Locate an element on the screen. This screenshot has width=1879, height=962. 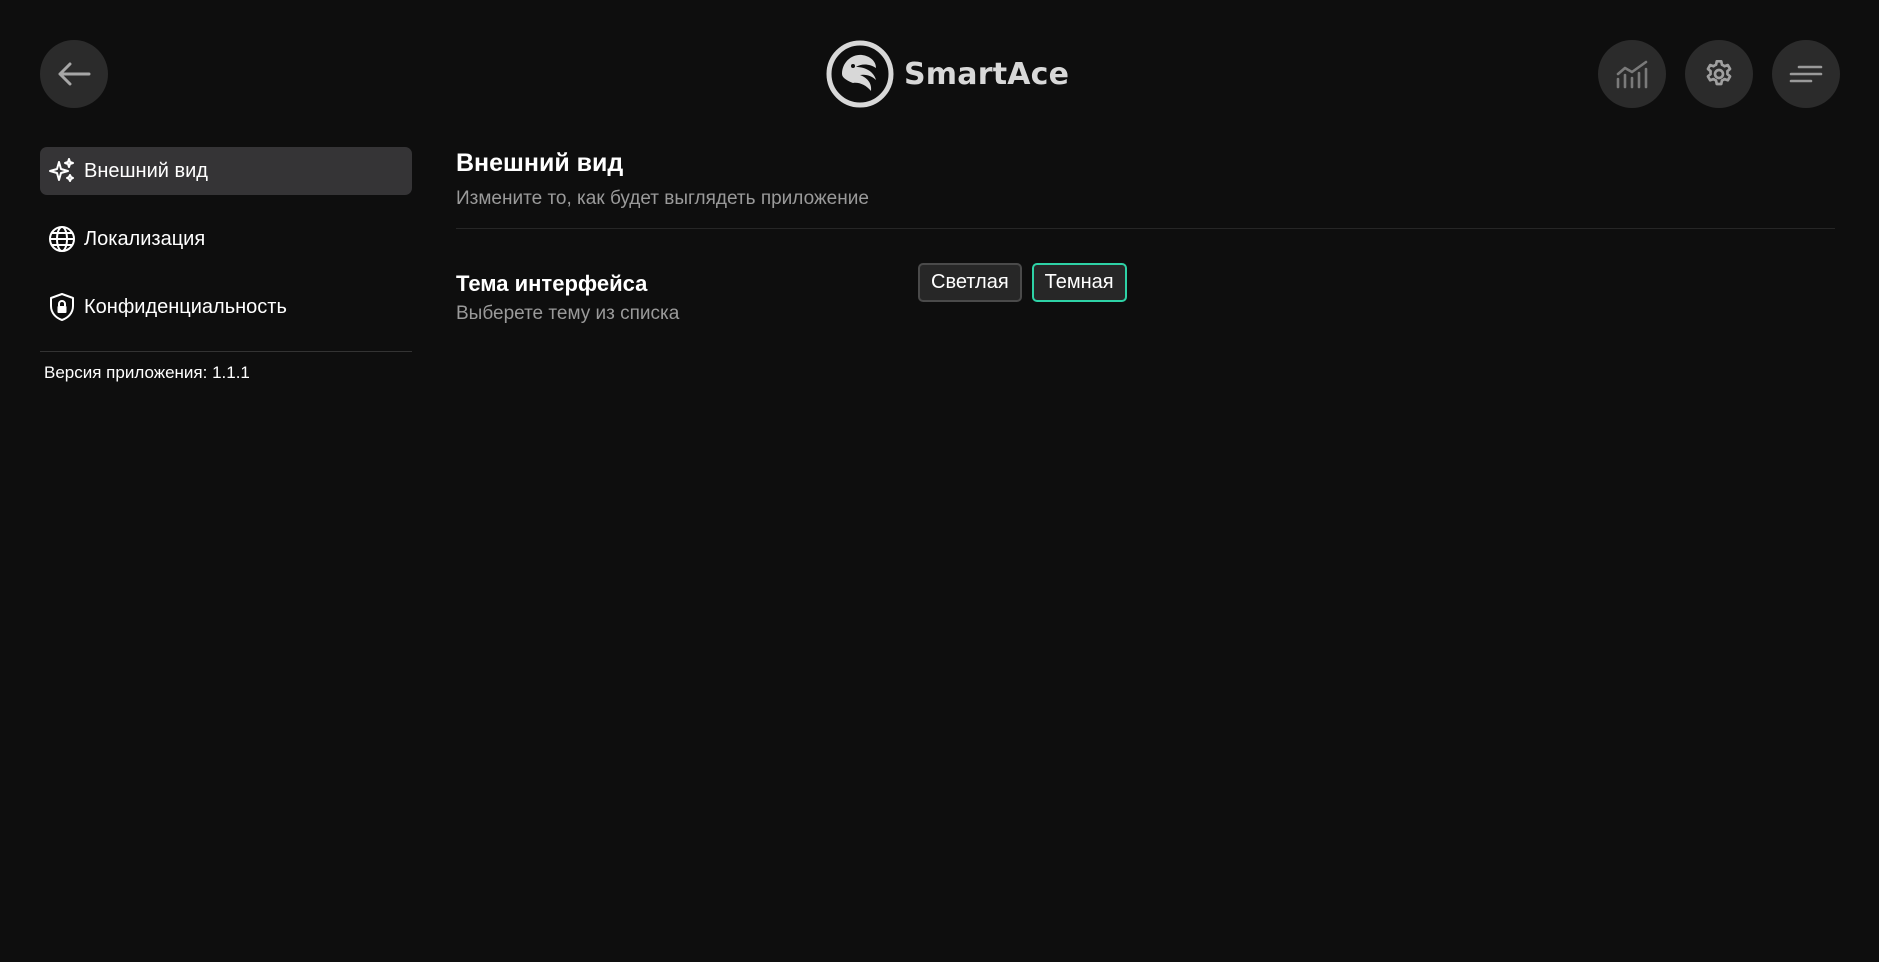
sidebar-item-label: Внешний вид is located at coordinates (146, 170).